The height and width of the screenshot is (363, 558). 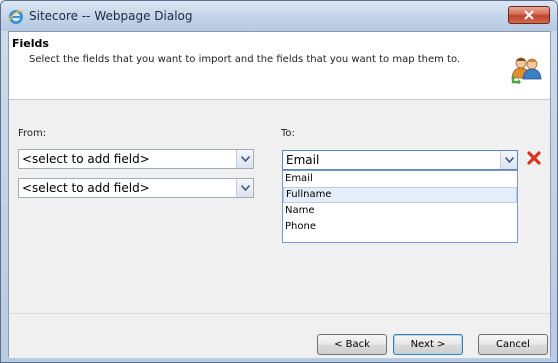 What do you see at coordinates (400, 160) in the screenshot?
I see `to-field-select-1: Email` at bounding box center [400, 160].